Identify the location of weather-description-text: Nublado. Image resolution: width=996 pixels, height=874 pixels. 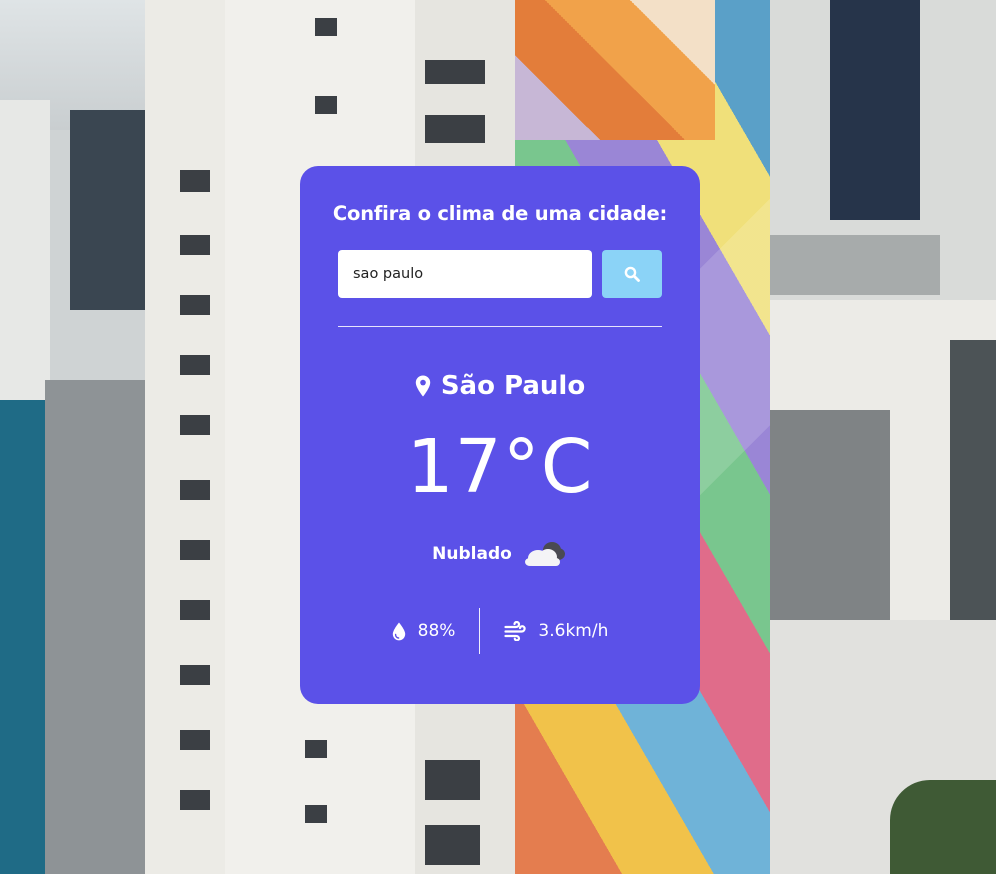
(472, 554).